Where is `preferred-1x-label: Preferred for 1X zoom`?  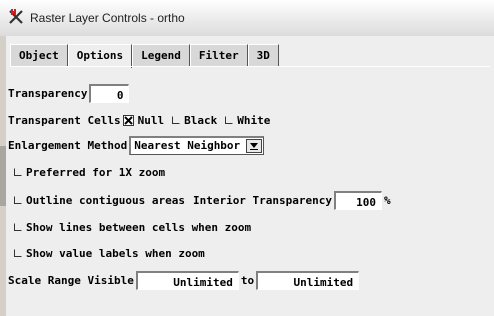
preferred-1x-label: Preferred for 1X zoom is located at coordinates (96, 172).